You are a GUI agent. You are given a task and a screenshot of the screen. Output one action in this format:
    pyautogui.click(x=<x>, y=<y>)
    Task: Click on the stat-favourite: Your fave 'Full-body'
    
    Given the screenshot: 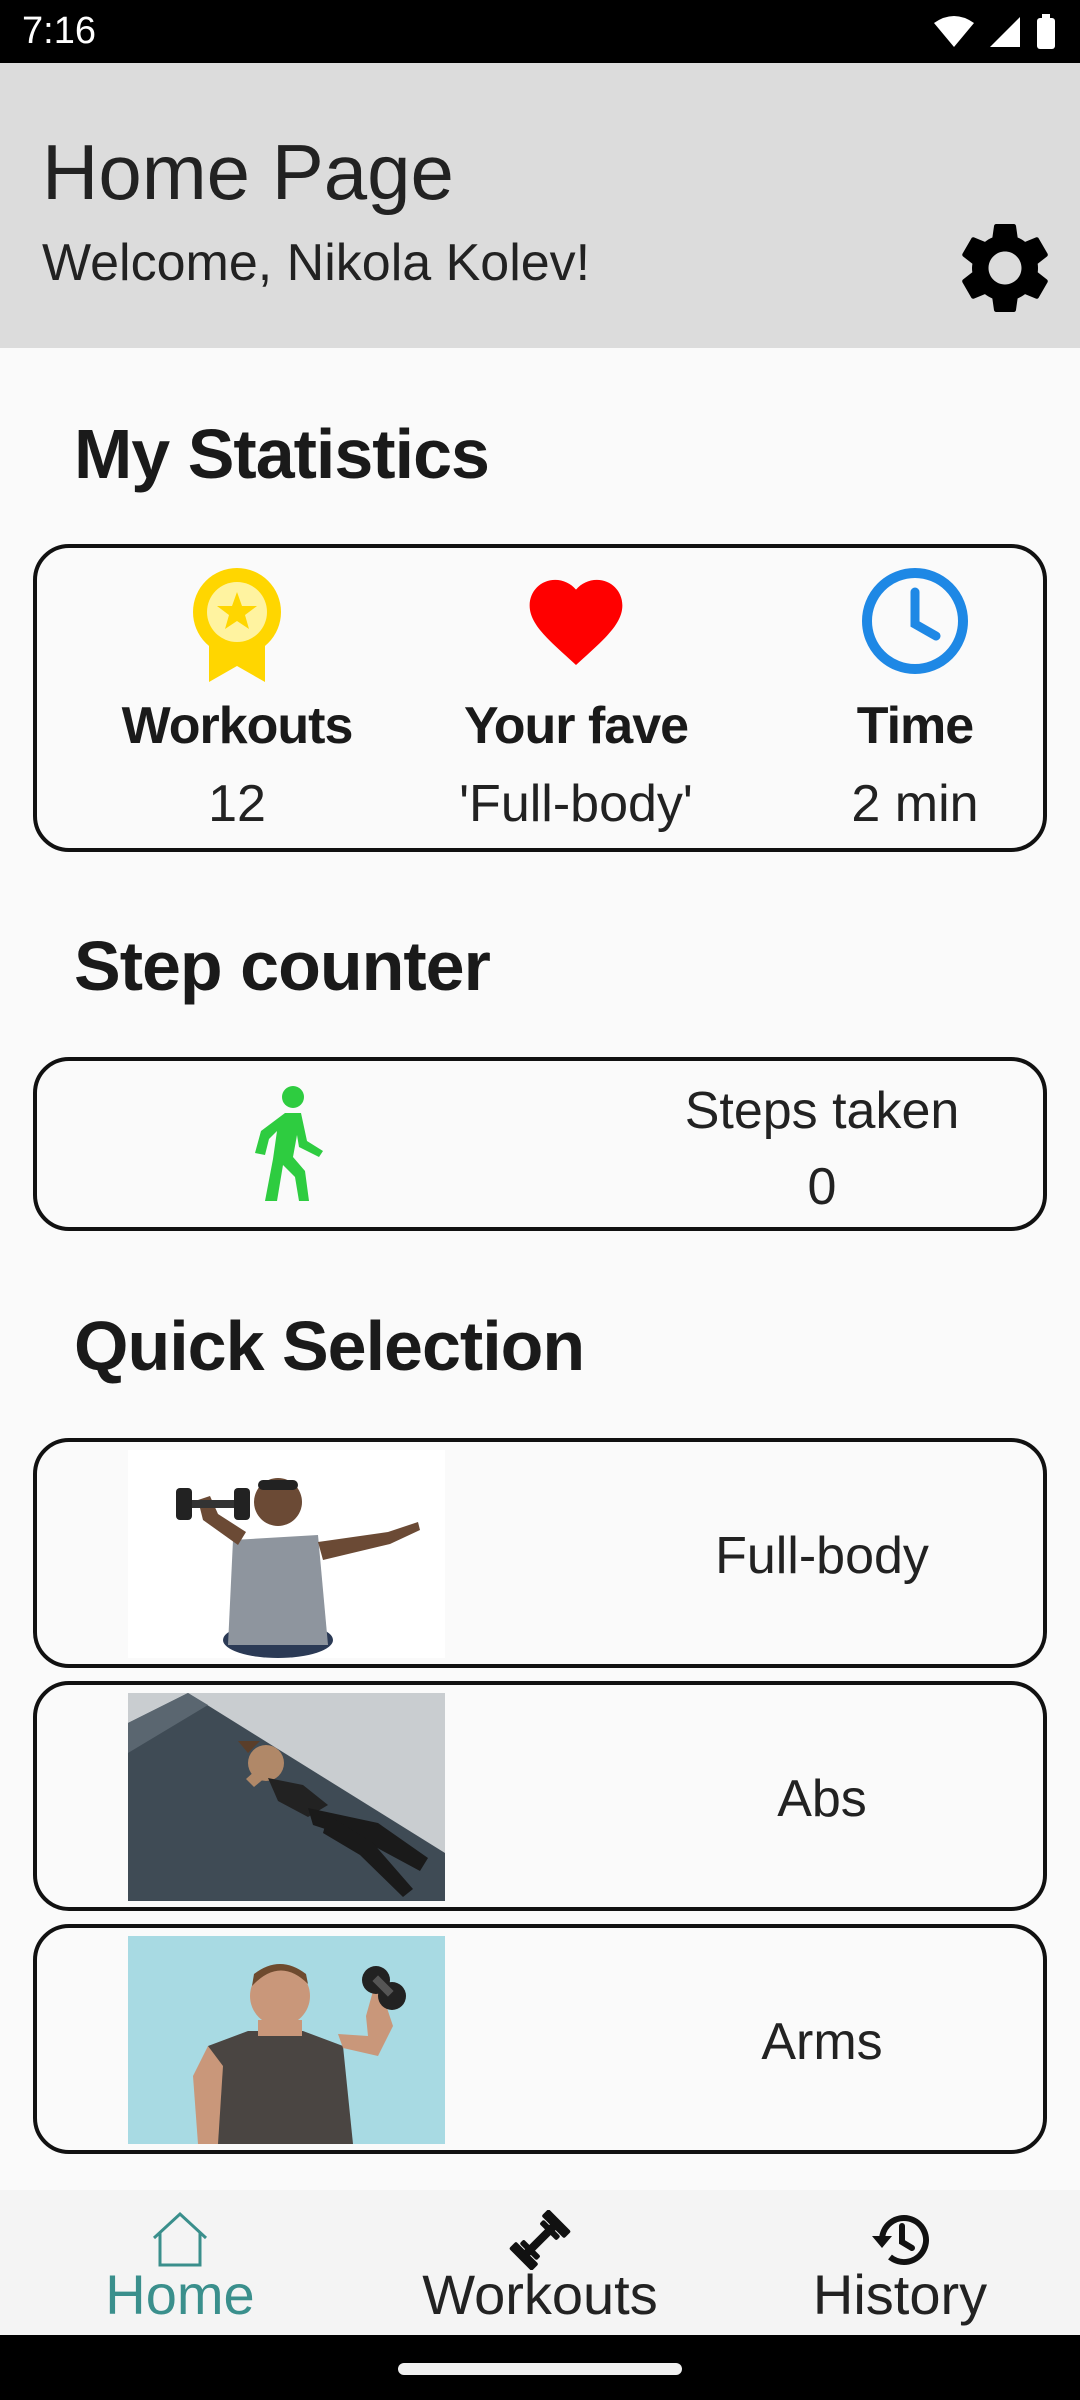 What is the action you would take?
    pyautogui.click(x=576, y=698)
    